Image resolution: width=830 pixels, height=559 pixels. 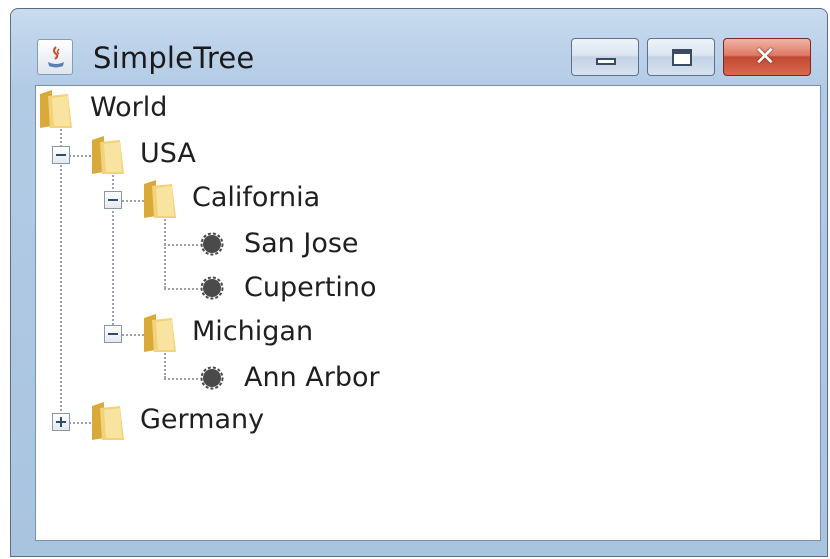 I want to click on title-bar: SimpleTree ✕, so click(x=419, y=47).